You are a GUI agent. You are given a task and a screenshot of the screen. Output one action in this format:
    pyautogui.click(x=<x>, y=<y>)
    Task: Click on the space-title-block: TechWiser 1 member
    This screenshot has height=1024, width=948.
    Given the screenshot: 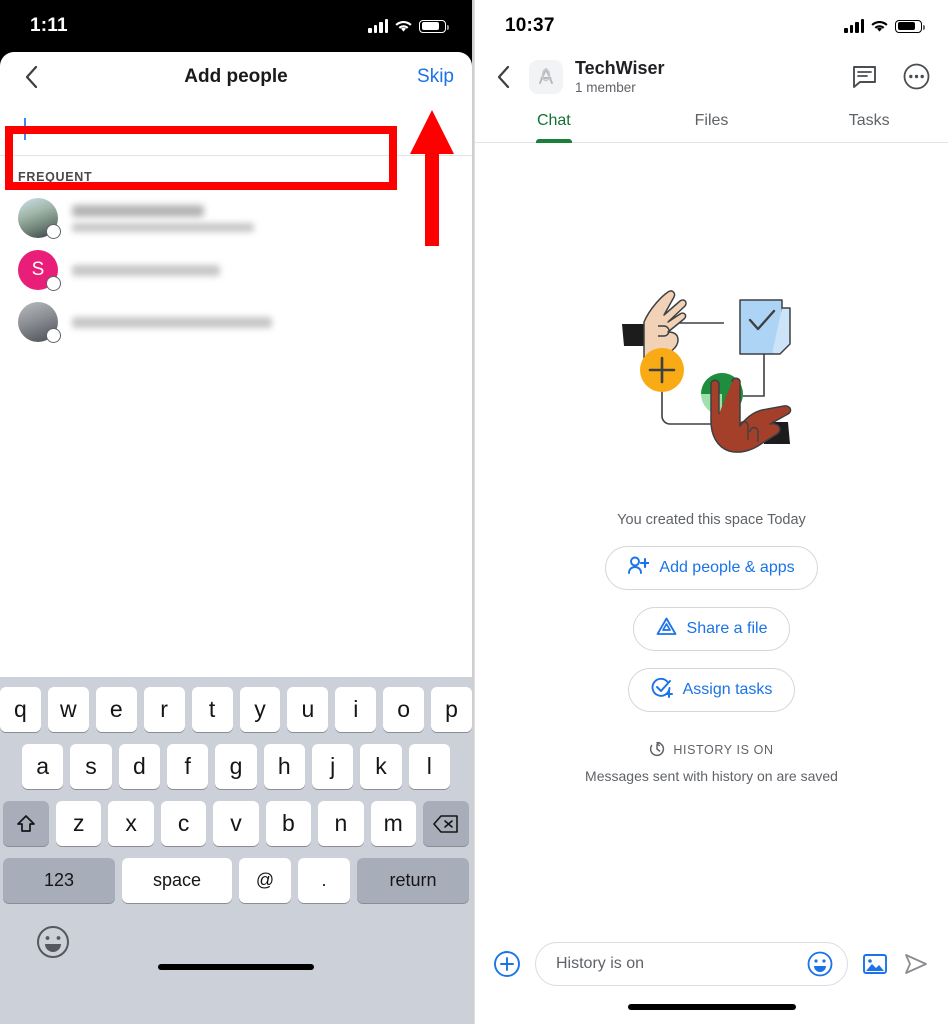 What is the action you would take?
    pyautogui.click(x=620, y=76)
    